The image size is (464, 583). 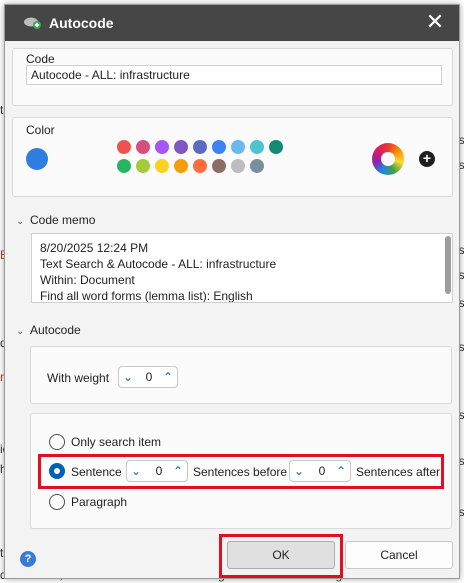 I want to click on code-name-input, so click(x=234, y=75).